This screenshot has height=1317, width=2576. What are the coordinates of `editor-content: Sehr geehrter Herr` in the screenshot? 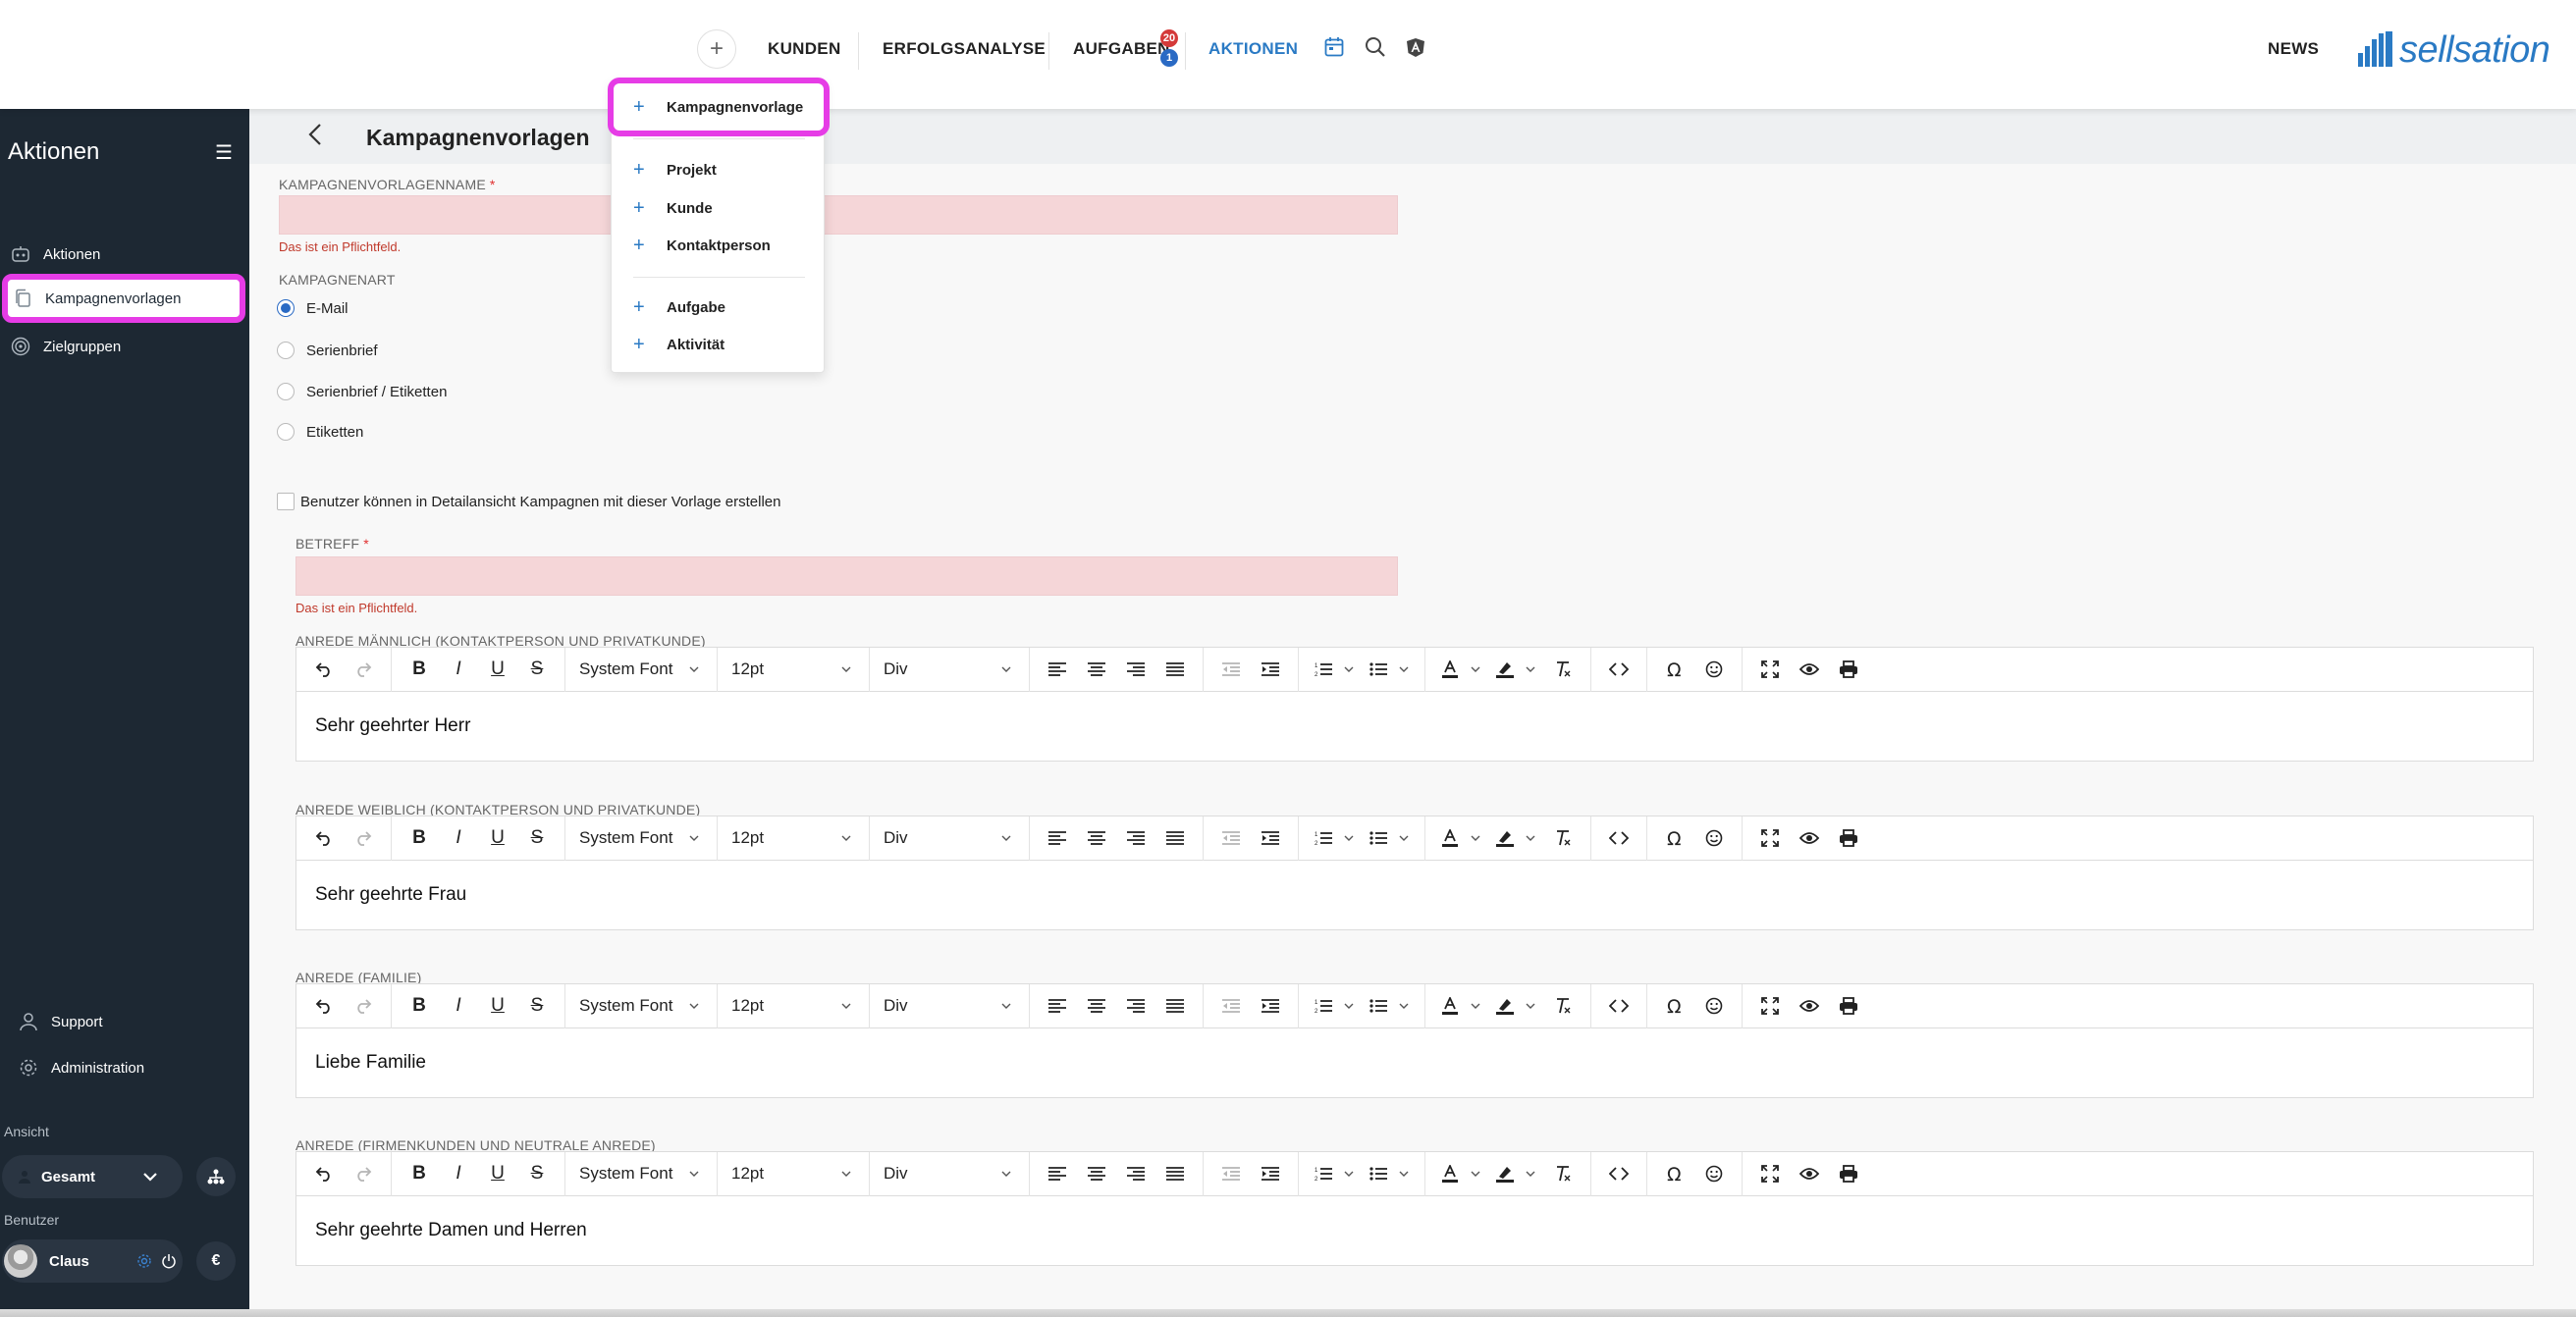 It's located at (1414, 726).